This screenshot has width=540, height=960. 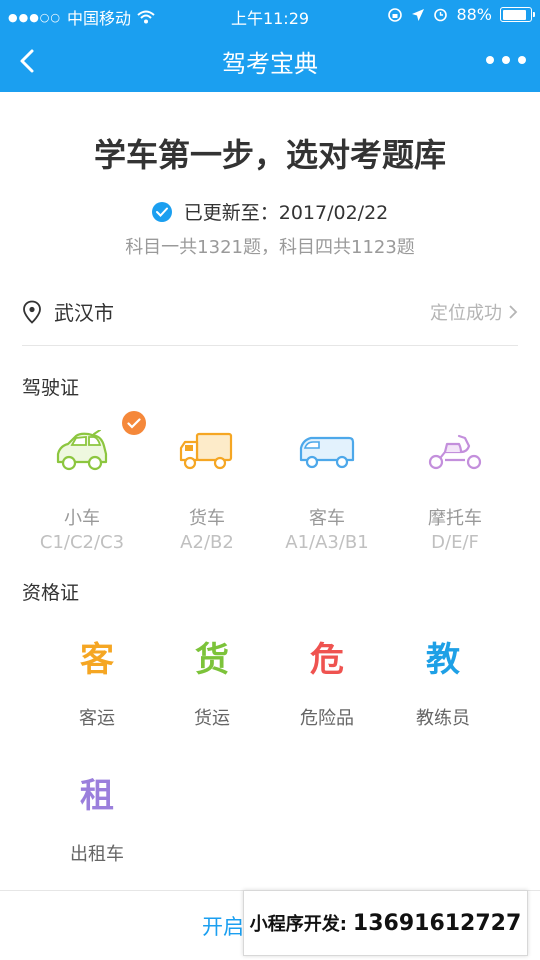 What do you see at coordinates (269, 155) in the screenshot?
I see `headline: 学车第一步，选对考题库` at bounding box center [269, 155].